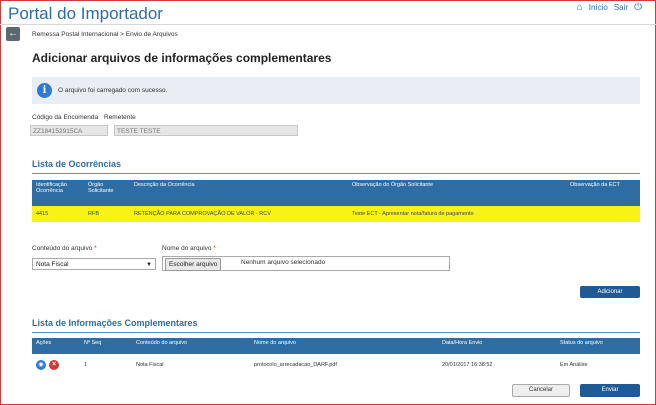 The width and height of the screenshot is (656, 405). Describe the element at coordinates (107, 214) in the screenshot. I see `occurrence-org: RFB` at that location.